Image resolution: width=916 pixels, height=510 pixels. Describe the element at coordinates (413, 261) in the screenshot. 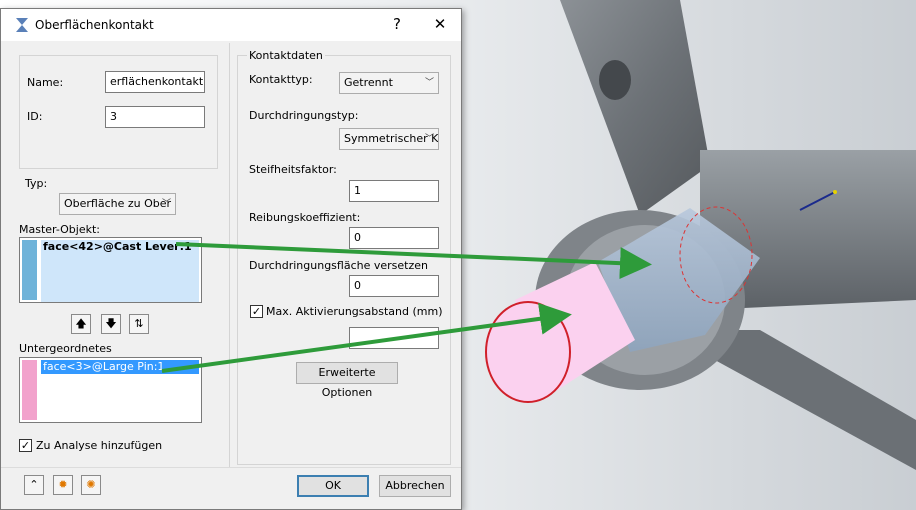

I see `master-arrow` at that location.